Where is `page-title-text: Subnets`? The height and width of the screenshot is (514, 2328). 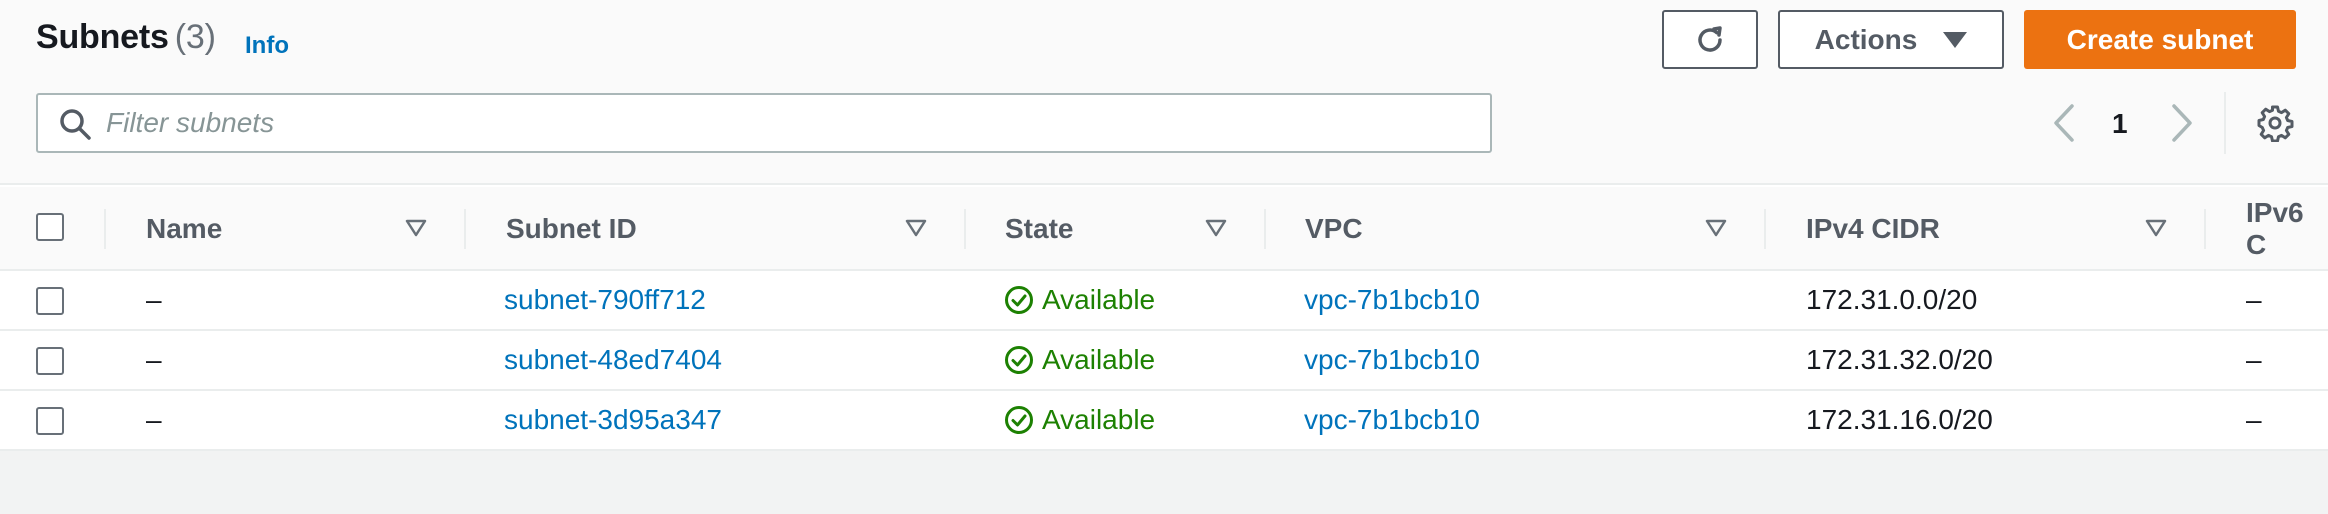 page-title-text: Subnets is located at coordinates (102, 37).